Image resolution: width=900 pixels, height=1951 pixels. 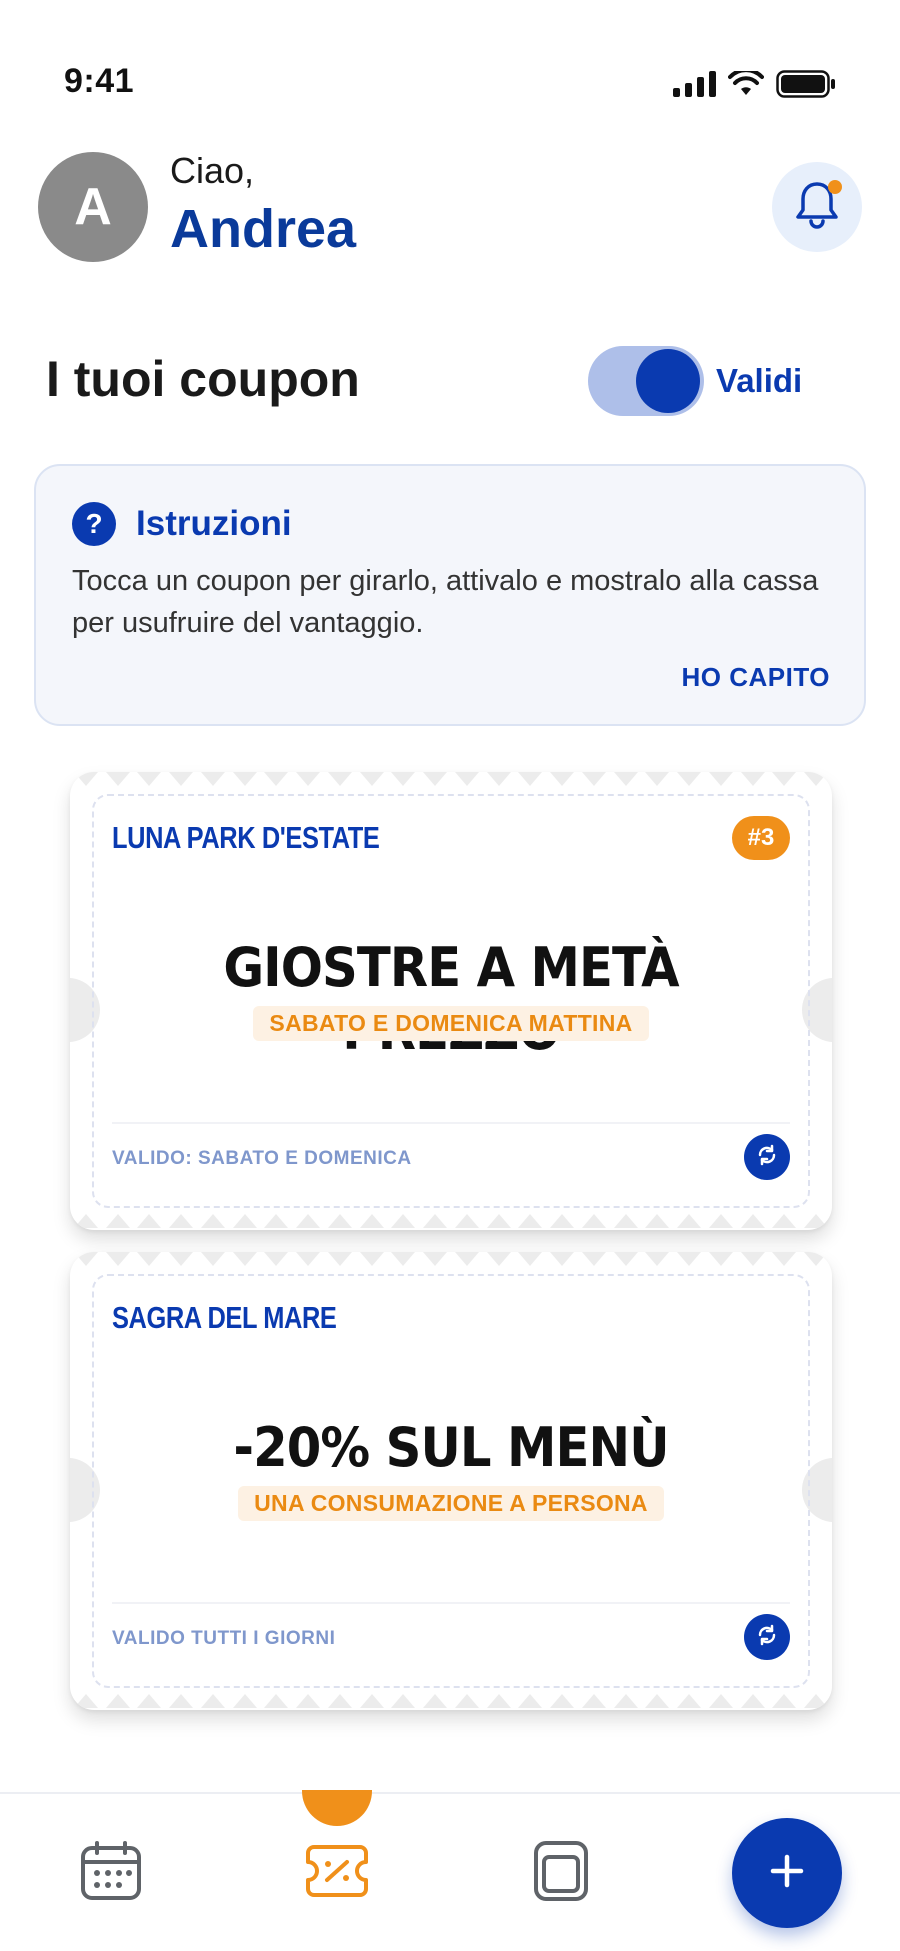 What do you see at coordinates (761, 838) in the screenshot?
I see `coupon-badge: #3` at bounding box center [761, 838].